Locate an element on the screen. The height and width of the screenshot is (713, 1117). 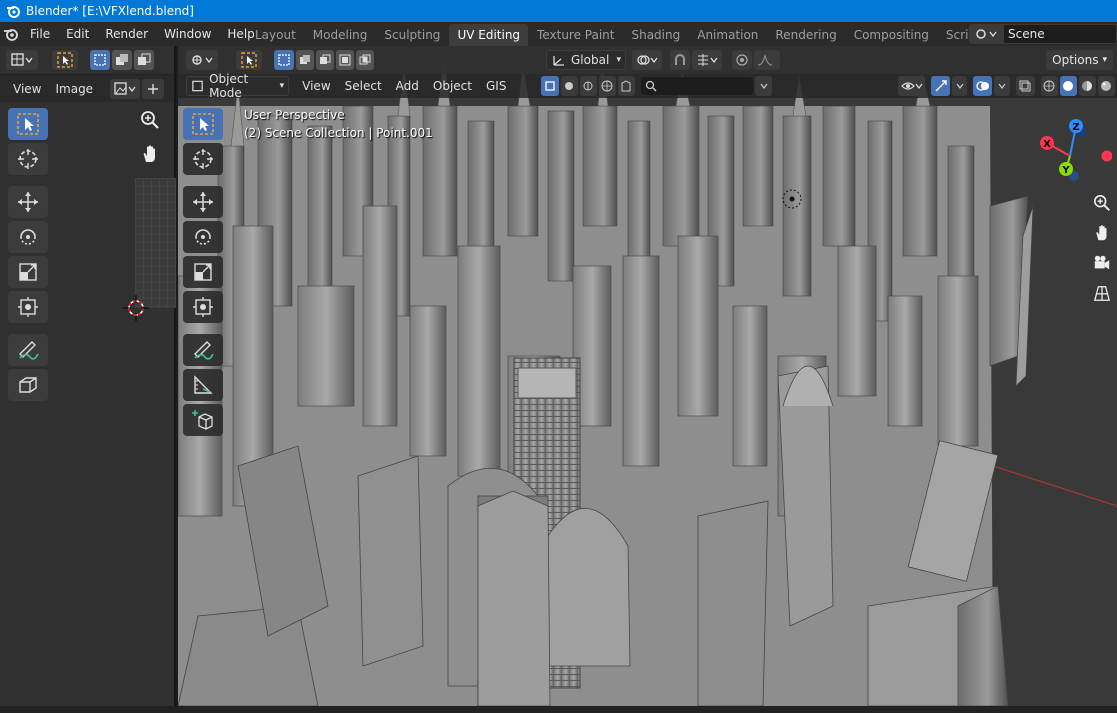
vp-rotate-tool is located at coordinates (203, 237).